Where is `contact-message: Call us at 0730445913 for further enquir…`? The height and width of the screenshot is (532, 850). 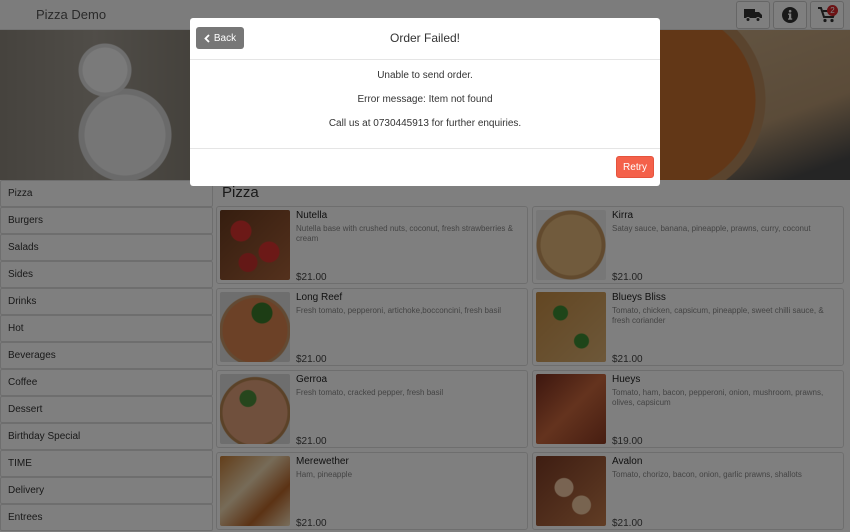 contact-message: Call us at 0730445913 for further enquir… is located at coordinates (425, 123).